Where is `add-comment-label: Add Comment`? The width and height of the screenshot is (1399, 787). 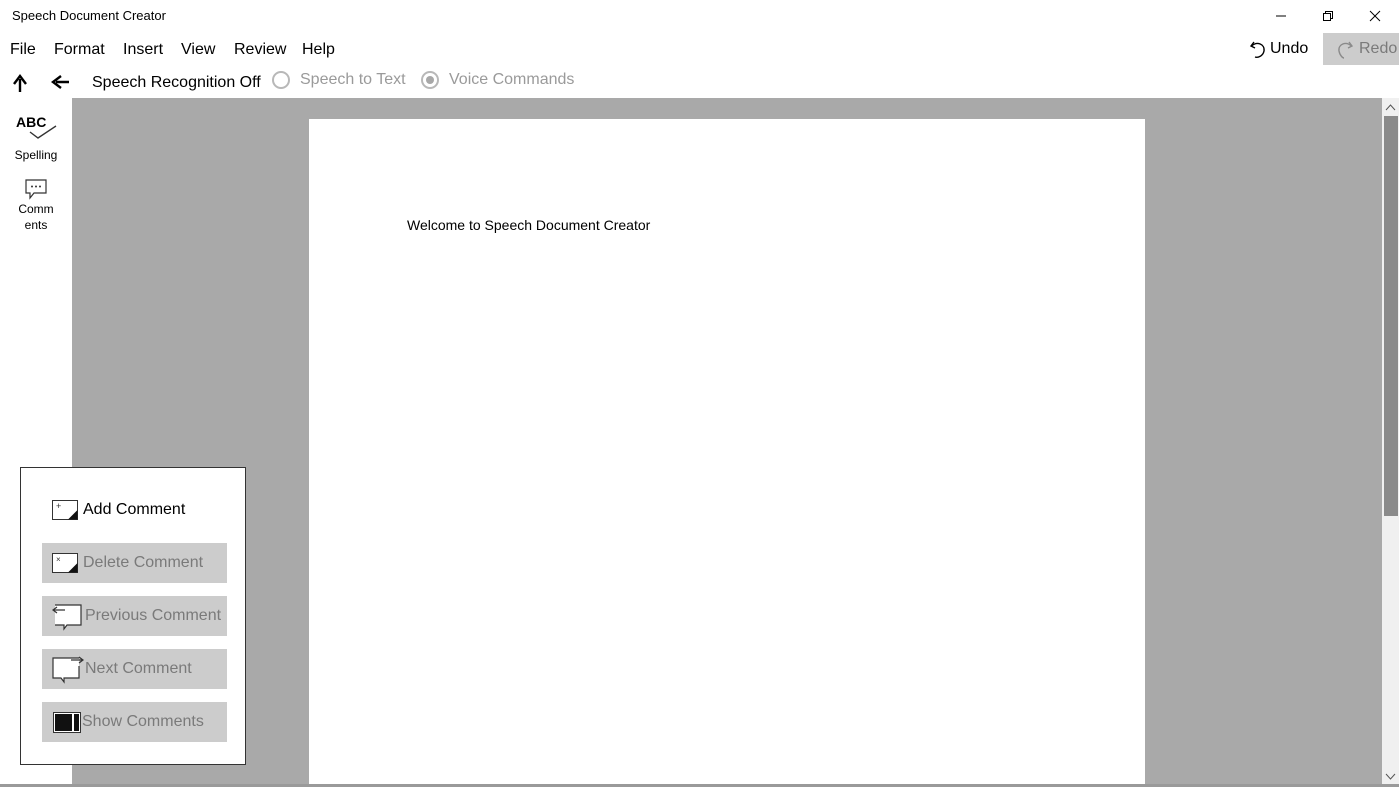 add-comment-label: Add Comment is located at coordinates (134, 509).